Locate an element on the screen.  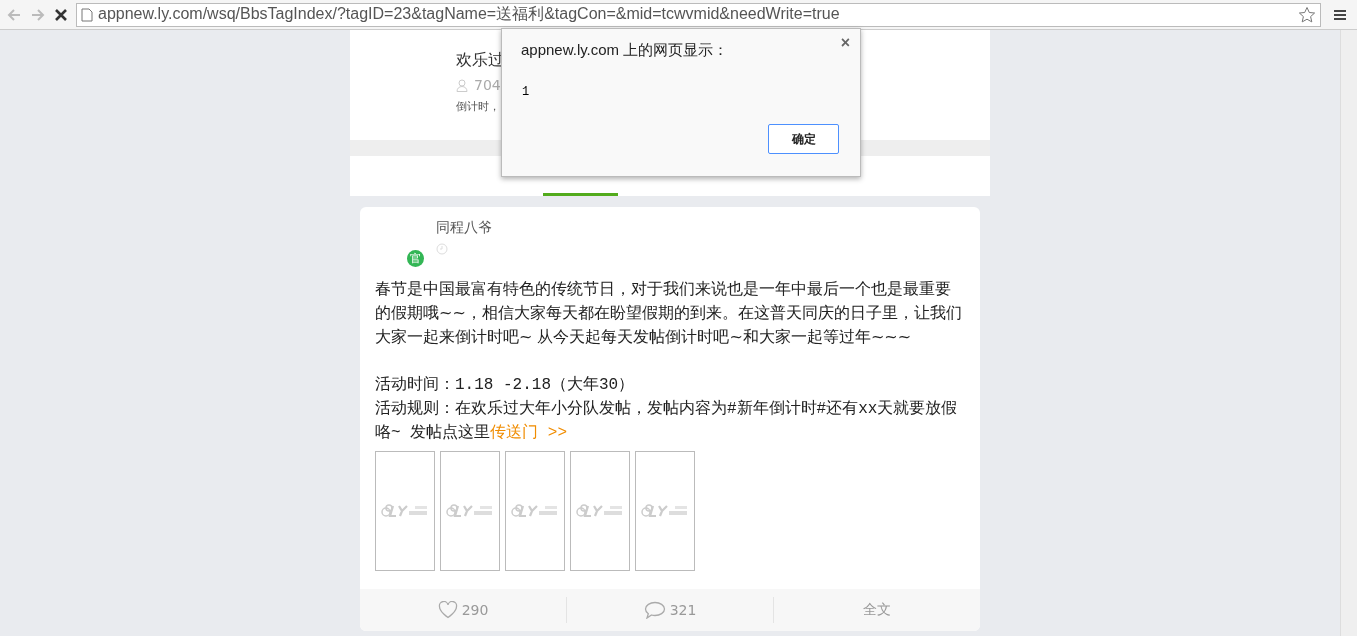
group-description: 倒计时， is located at coordinates (478, 106).